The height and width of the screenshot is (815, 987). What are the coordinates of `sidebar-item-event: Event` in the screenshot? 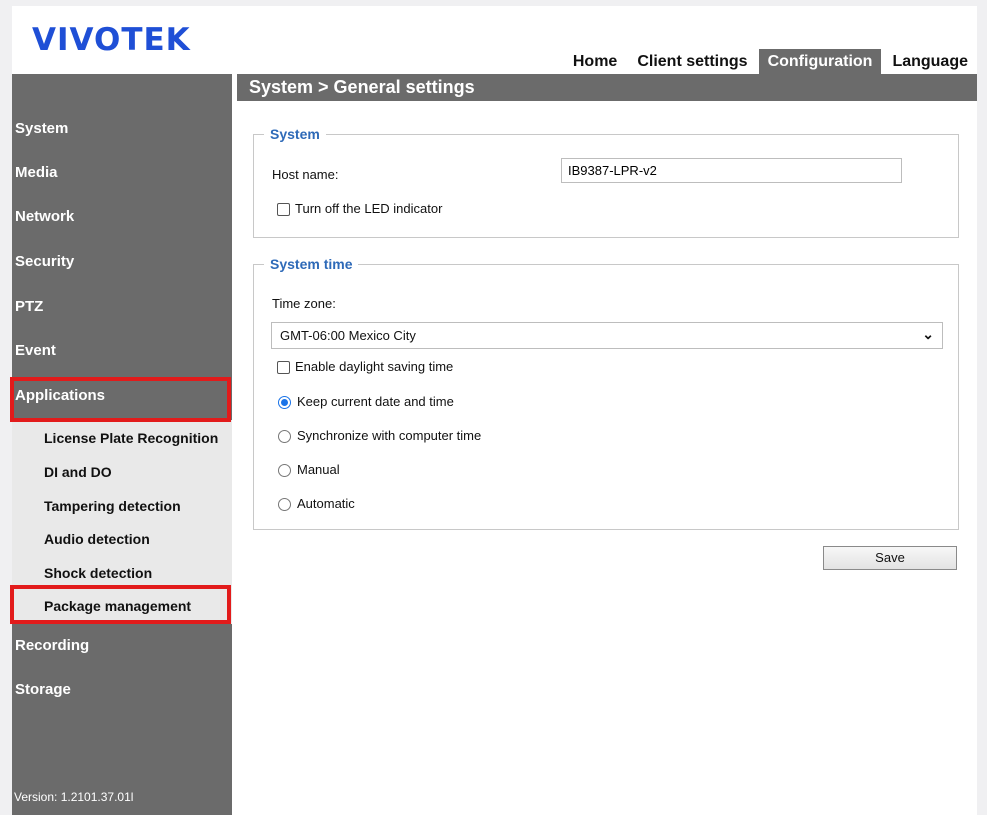 It's located at (122, 350).